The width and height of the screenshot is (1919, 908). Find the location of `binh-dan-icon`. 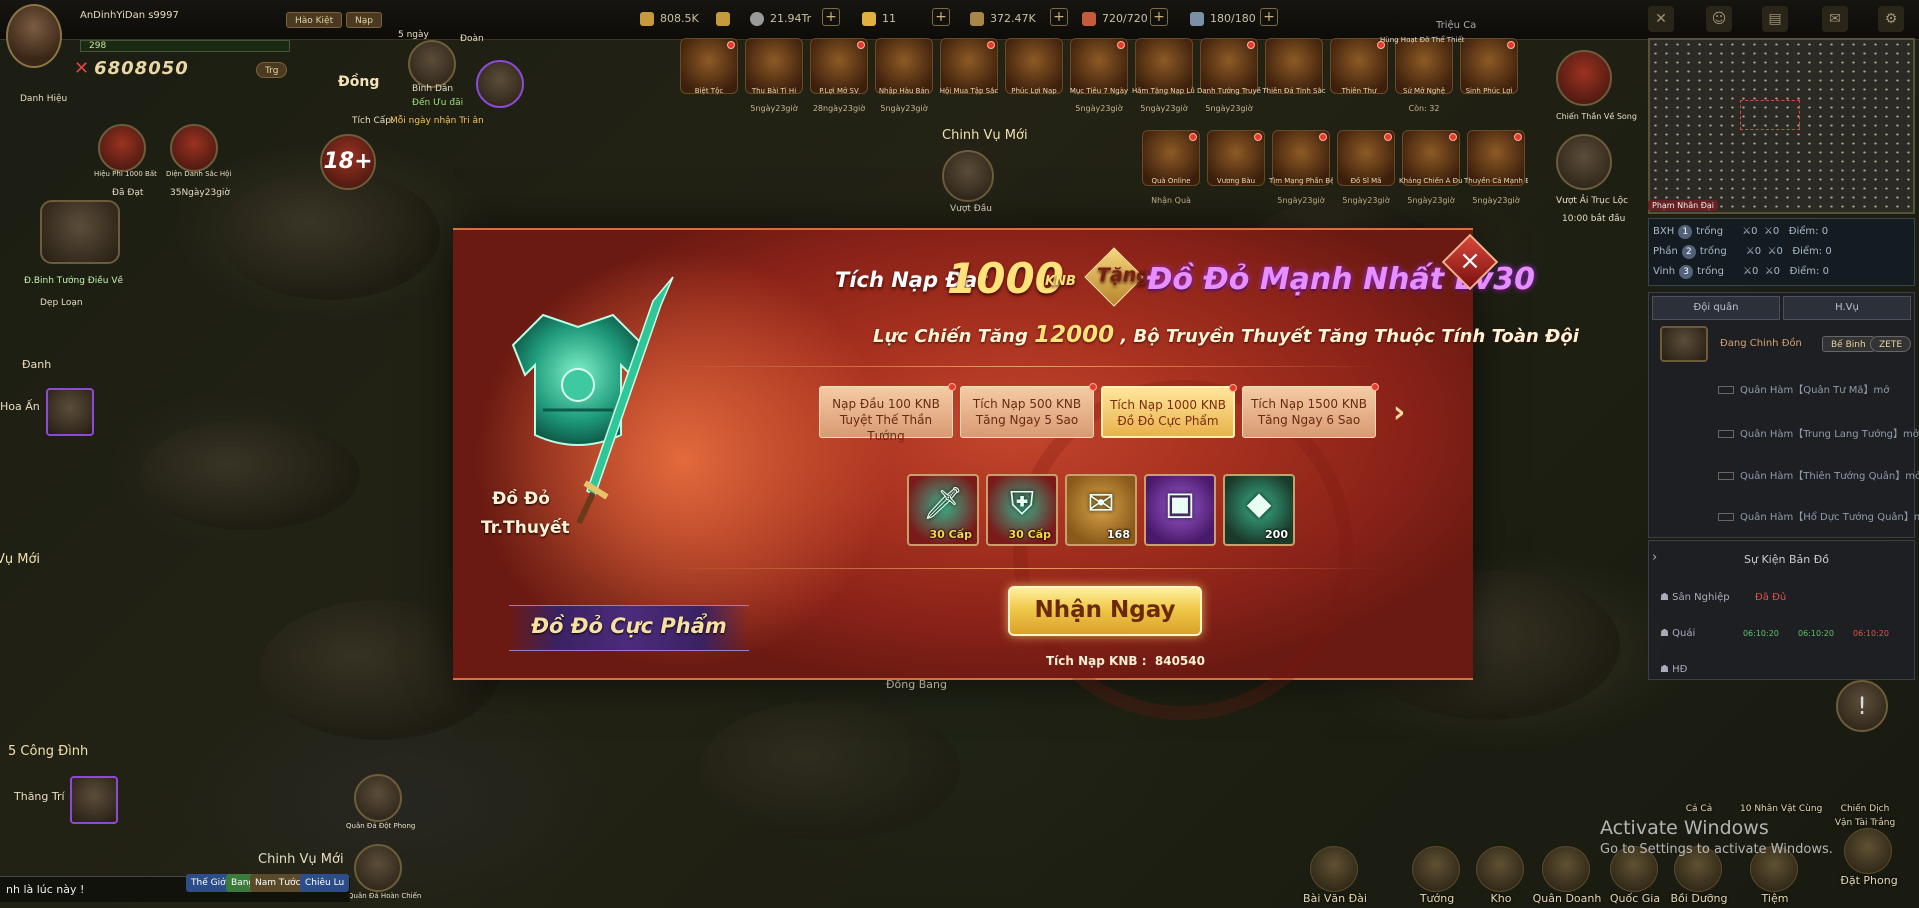

binh-dan-icon is located at coordinates (432, 64).